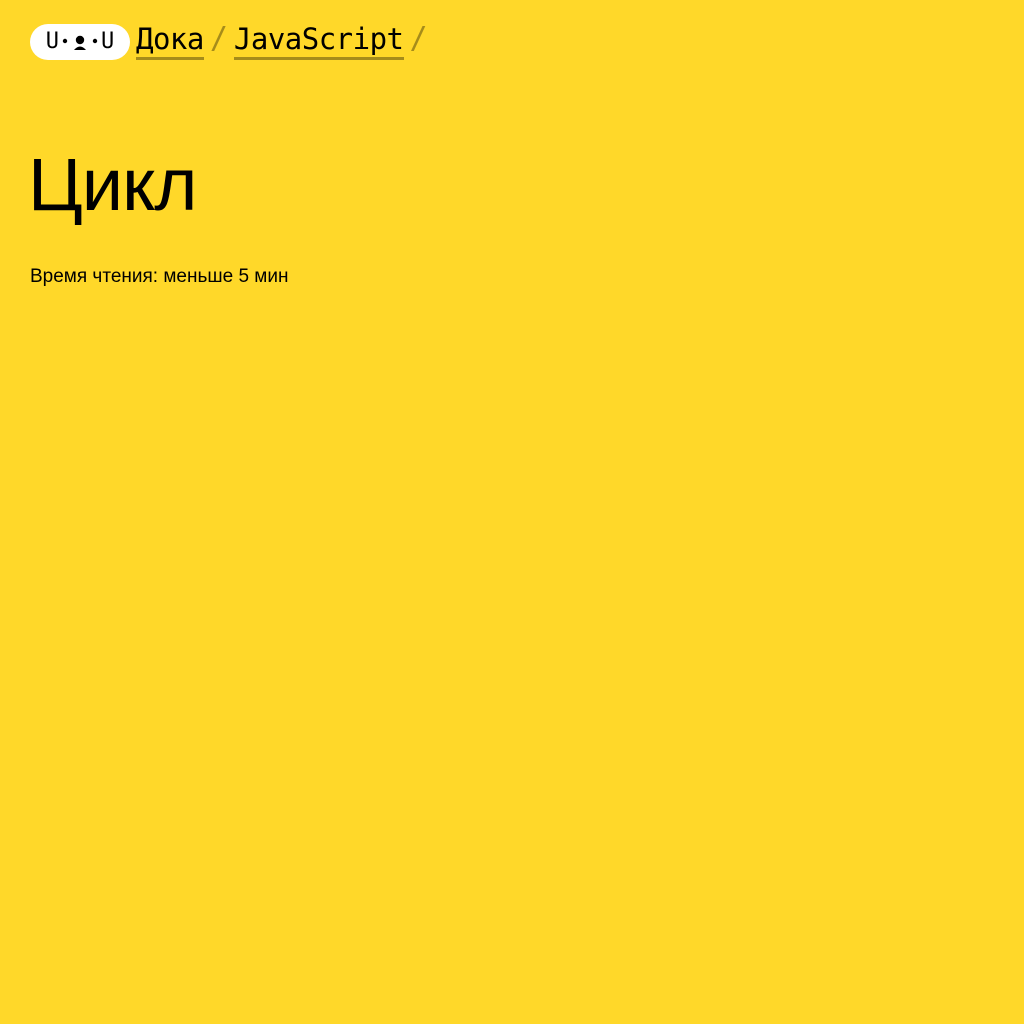 The image size is (1024, 1024). I want to click on page-title: Цикл, so click(112, 184).